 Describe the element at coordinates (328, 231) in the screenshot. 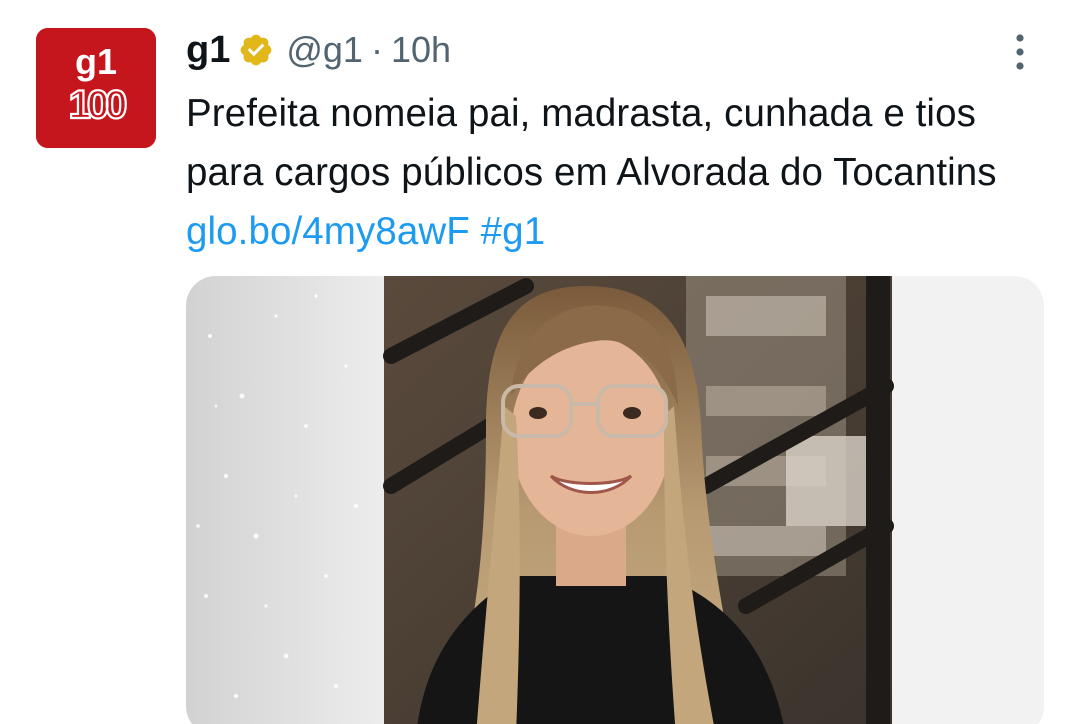

I see `tweet-link: glo.bo/4my8awF` at that location.